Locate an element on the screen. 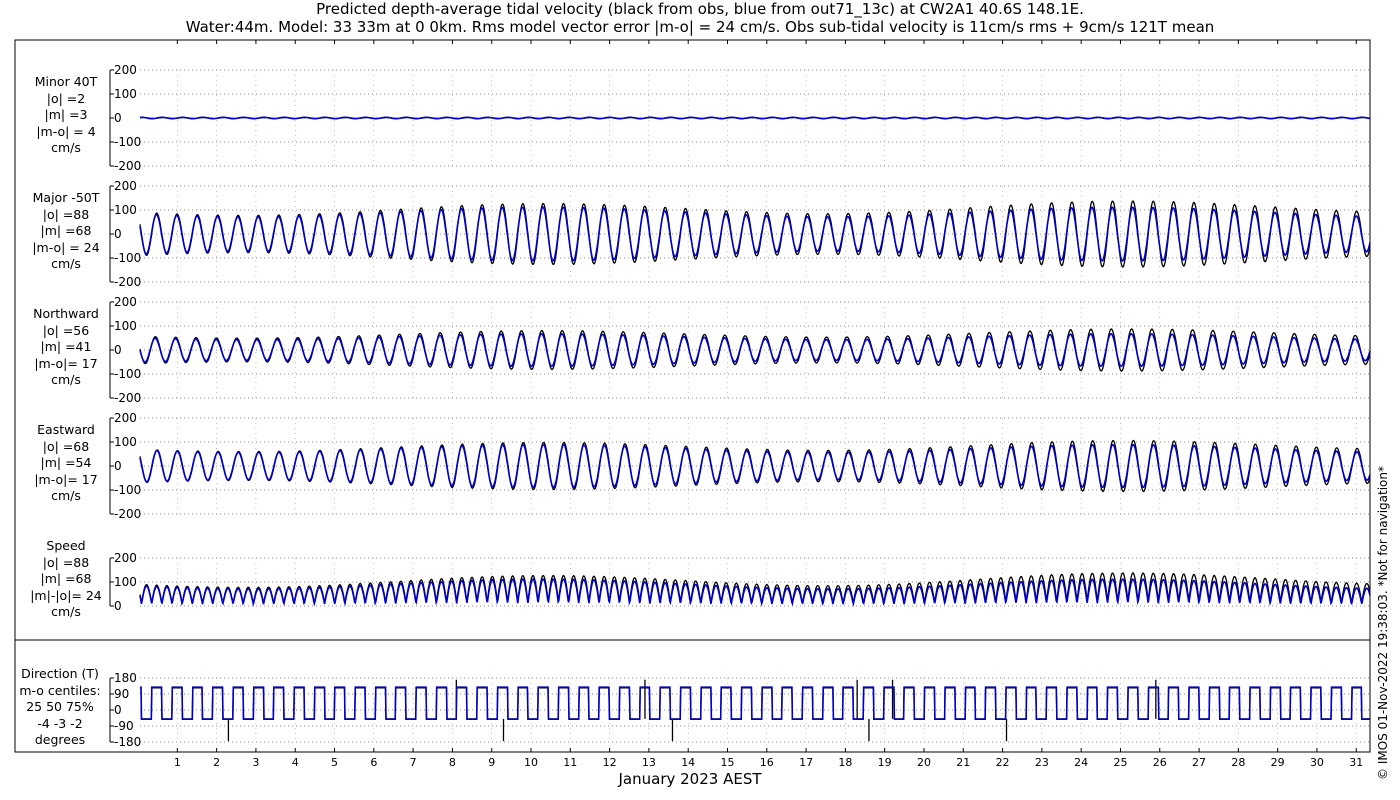 Image resolution: width=1400 pixels, height=800 pixels. model-series-speed is located at coordinates (755, 592).